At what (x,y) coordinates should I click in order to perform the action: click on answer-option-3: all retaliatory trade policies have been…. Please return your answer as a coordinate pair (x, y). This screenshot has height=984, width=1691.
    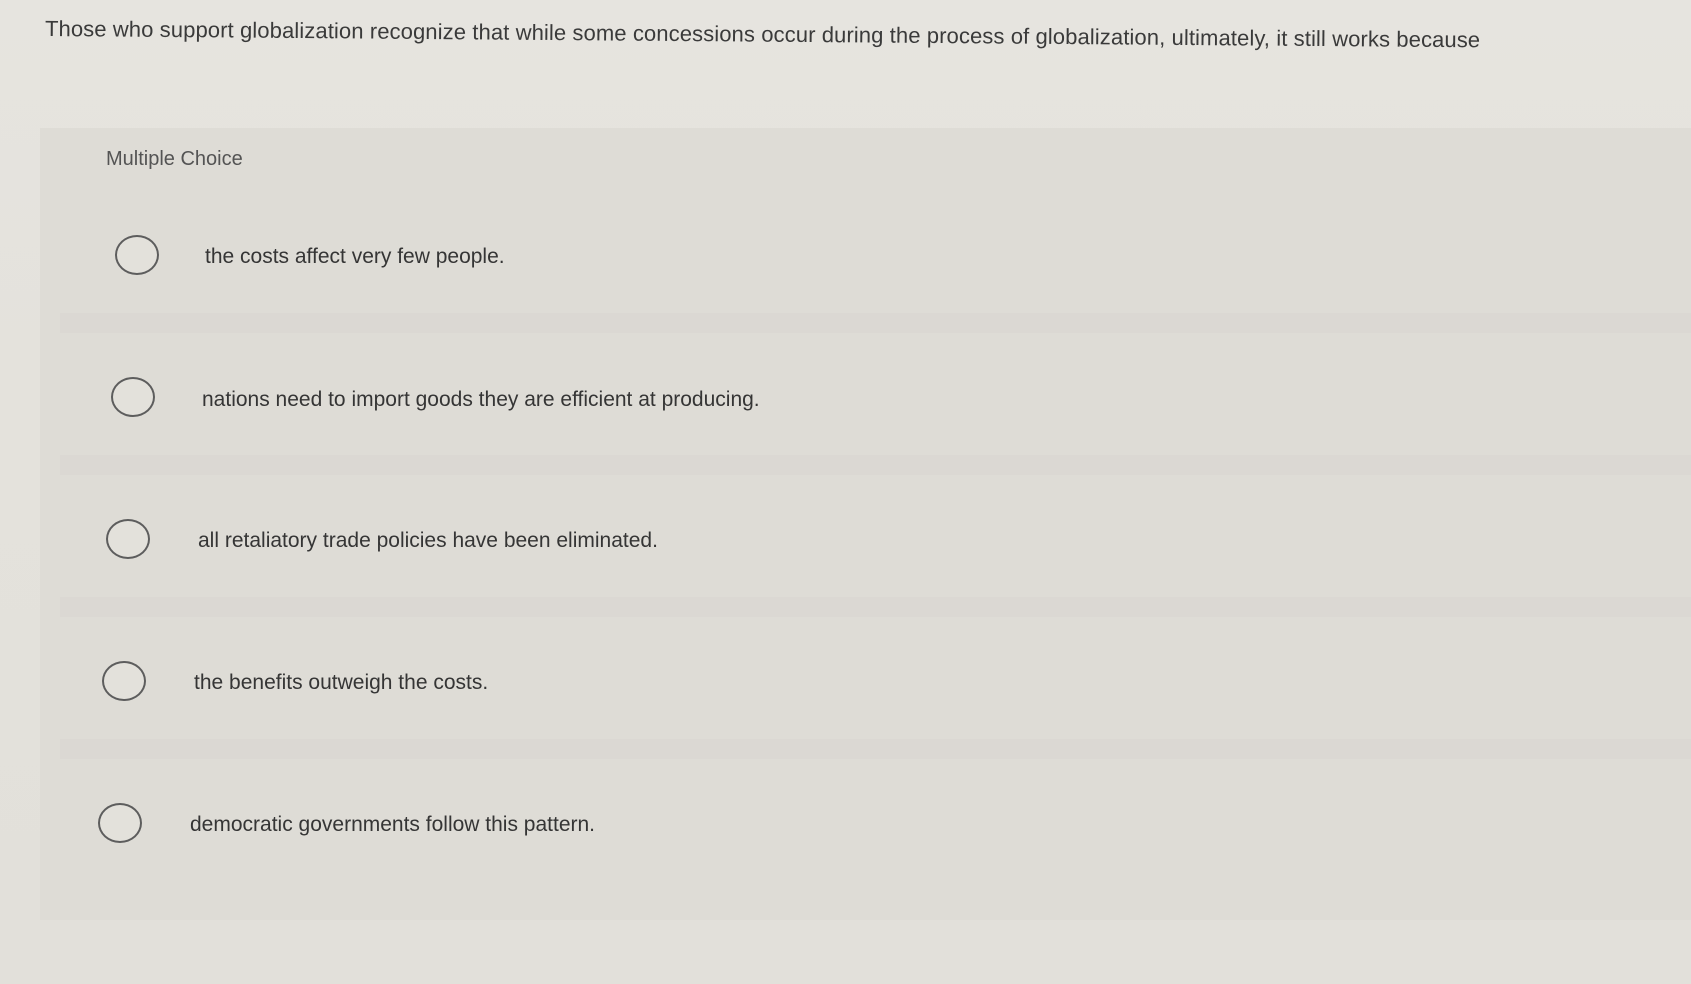
    Looking at the image, I should click on (865, 588).